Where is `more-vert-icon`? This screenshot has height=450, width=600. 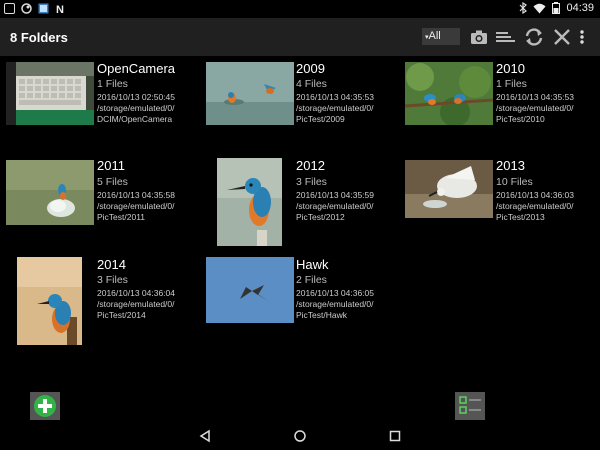
more-vert-icon is located at coordinates (582, 37).